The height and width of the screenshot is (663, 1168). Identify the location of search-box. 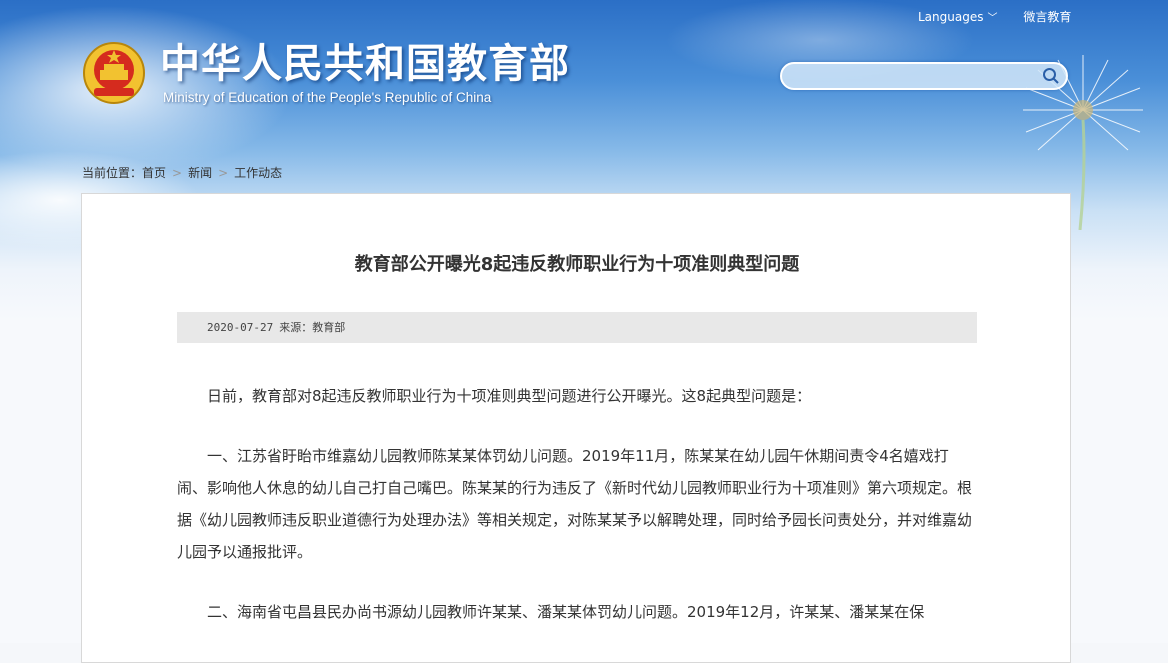
(924, 76).